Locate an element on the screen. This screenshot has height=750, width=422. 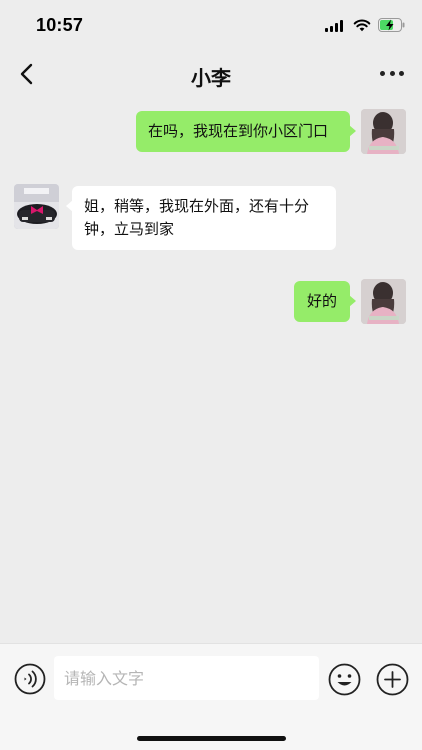
message-bubble-outgoing: 在吗，我现在到你小区门口 is located at coordinates (246, 131).